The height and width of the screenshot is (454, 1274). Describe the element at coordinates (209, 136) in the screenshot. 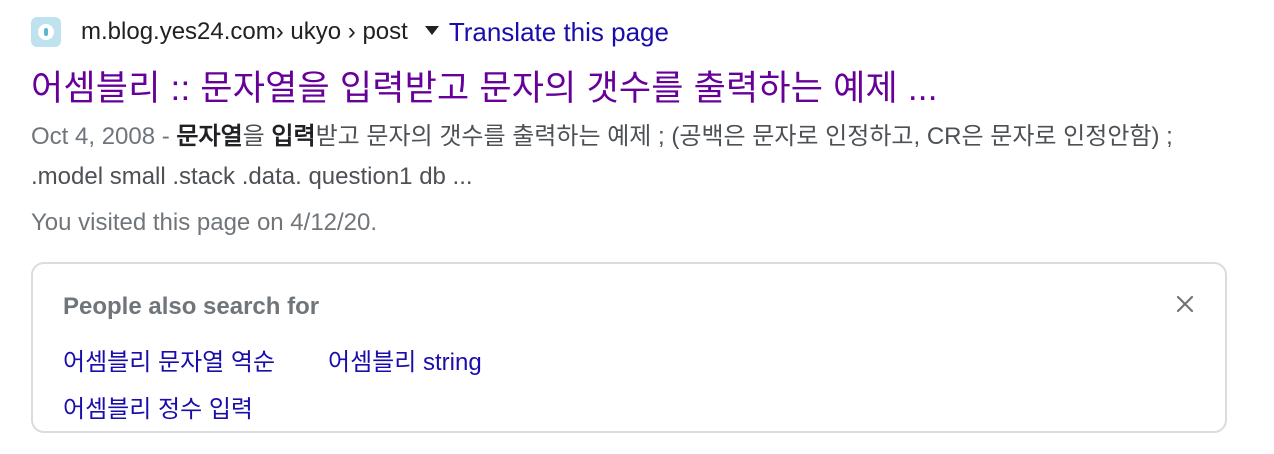

I see `snippet-highlight-1: 문자열` at that location.